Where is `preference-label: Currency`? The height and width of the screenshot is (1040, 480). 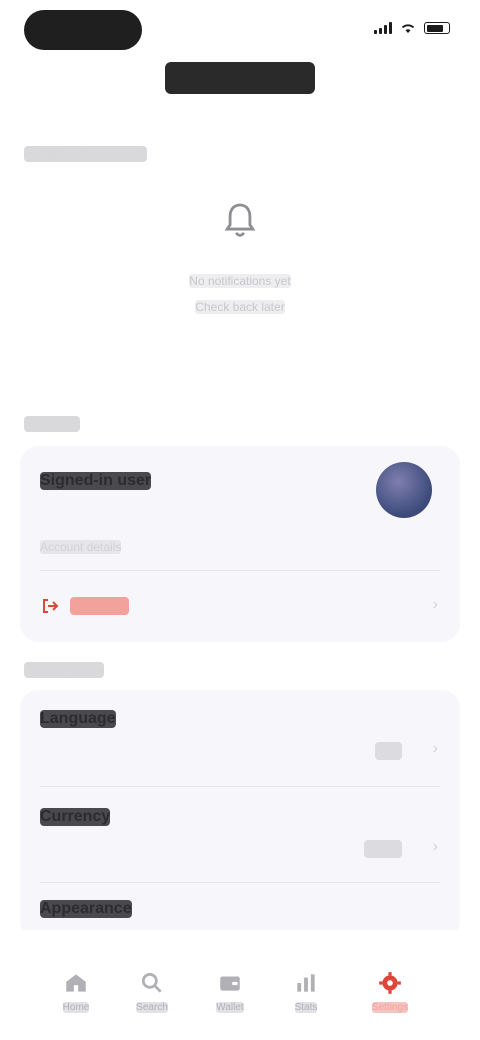 preference-label: Currency is located at coordinates (75, 817).